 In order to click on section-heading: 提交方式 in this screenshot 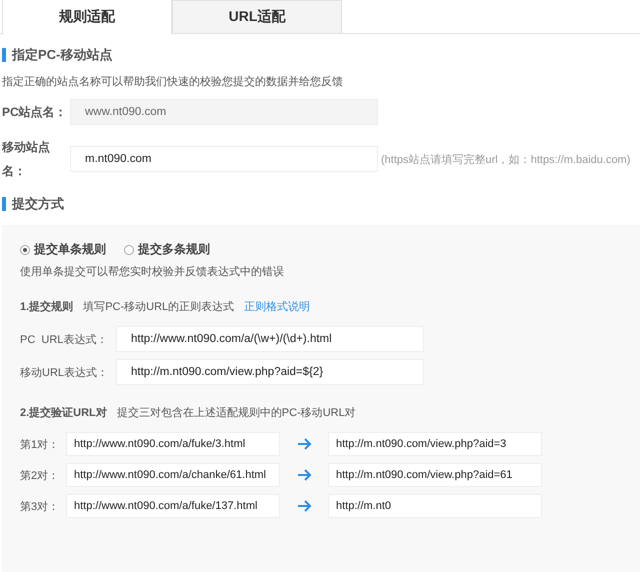, I will do `click(321, 204)`.